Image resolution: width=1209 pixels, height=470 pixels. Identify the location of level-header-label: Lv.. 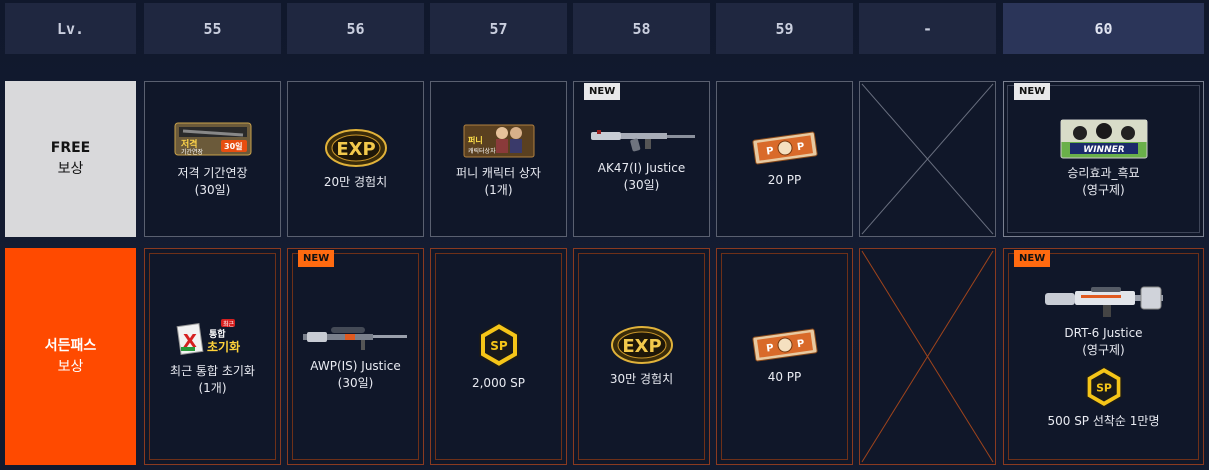
(70, 28).